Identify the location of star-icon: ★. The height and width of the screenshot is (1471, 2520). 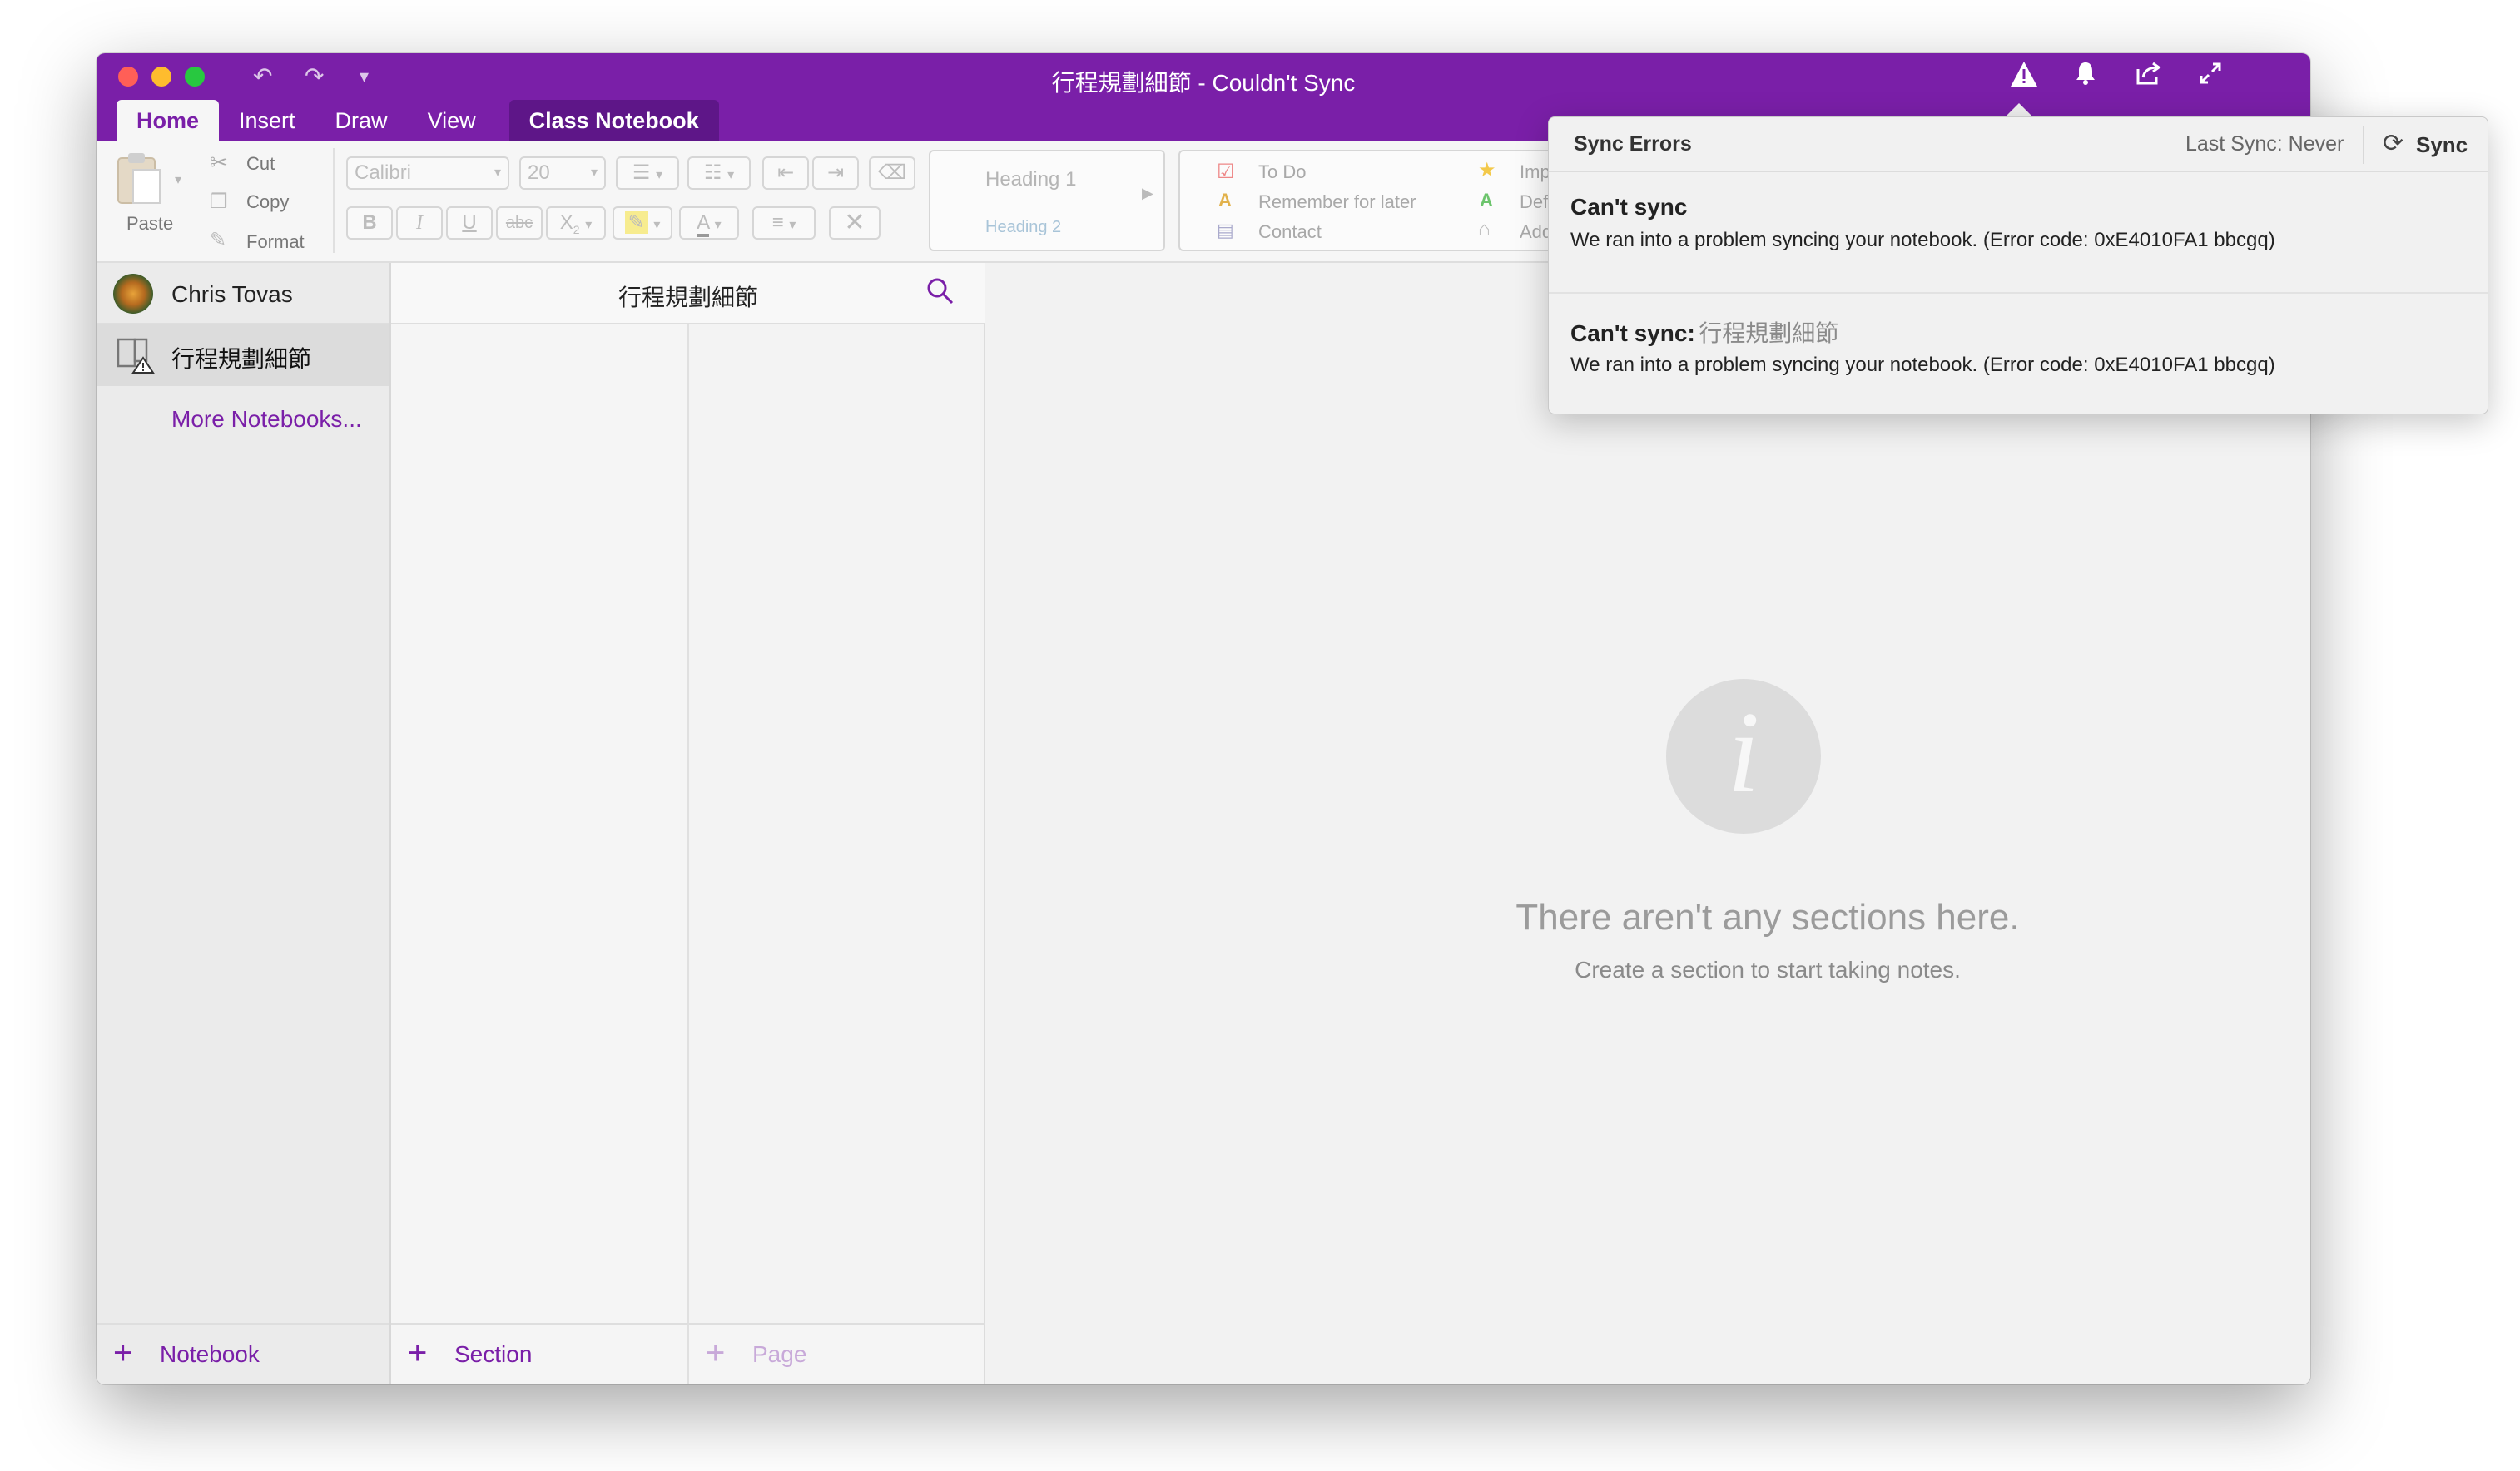
(1487, 170).